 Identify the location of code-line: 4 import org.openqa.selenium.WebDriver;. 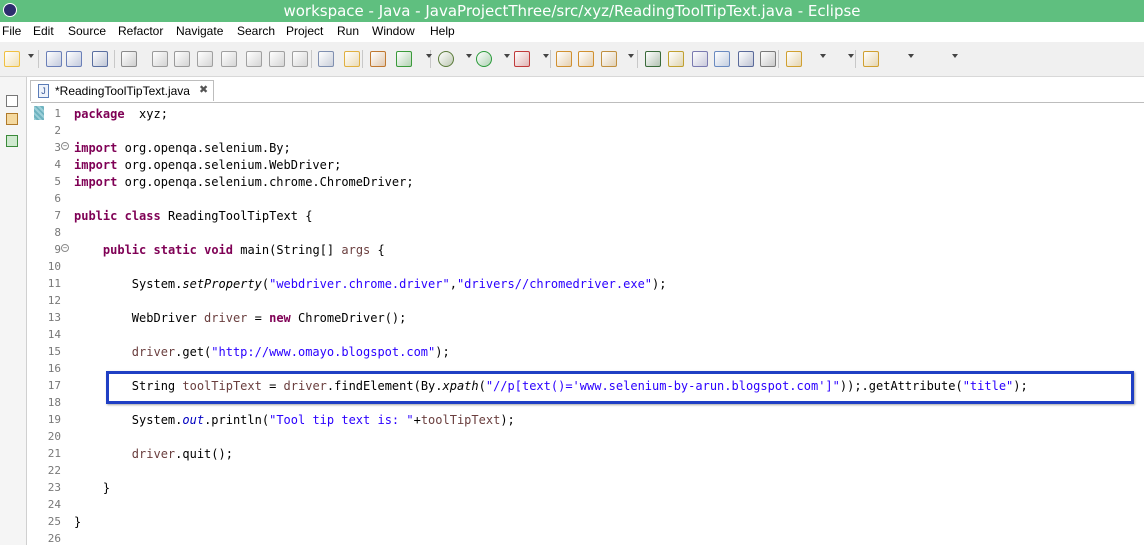
(587, 165).